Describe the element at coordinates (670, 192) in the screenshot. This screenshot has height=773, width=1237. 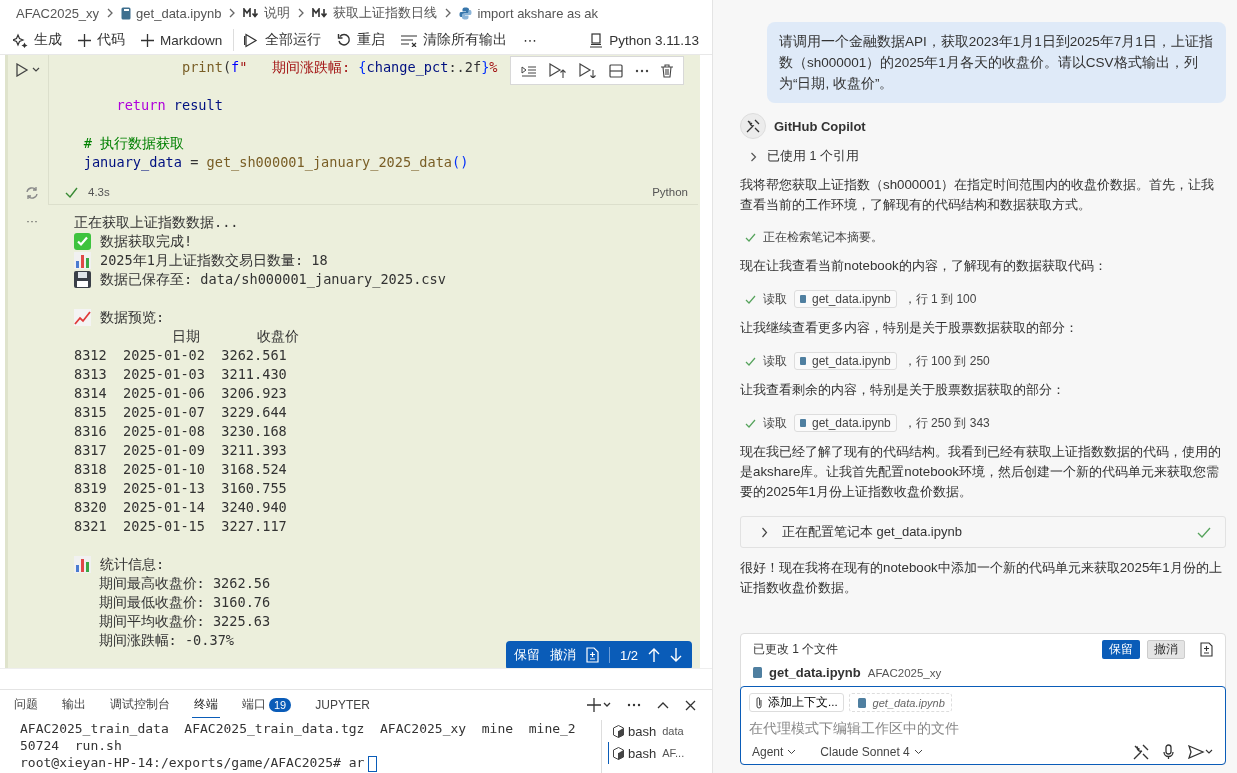
I see `cell-language: Python` at that location.